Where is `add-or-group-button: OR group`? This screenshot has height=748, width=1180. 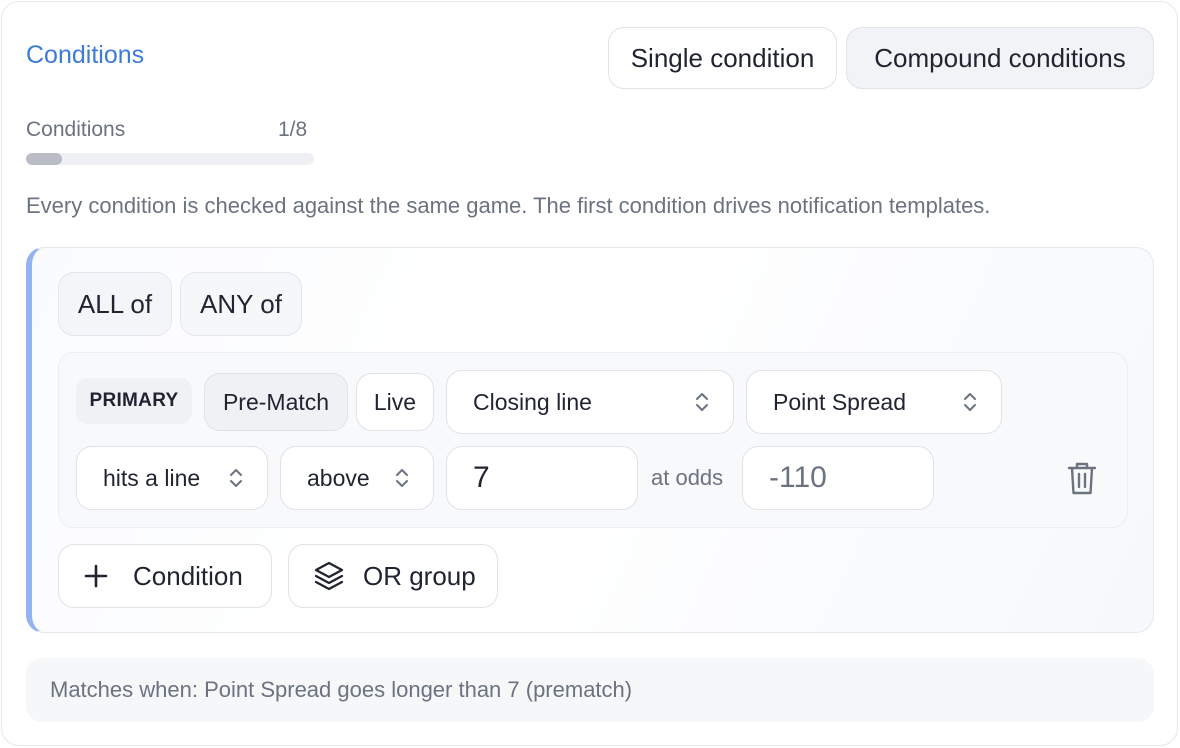
add-or-group-button: OR group is located at coordinates (393, 576).